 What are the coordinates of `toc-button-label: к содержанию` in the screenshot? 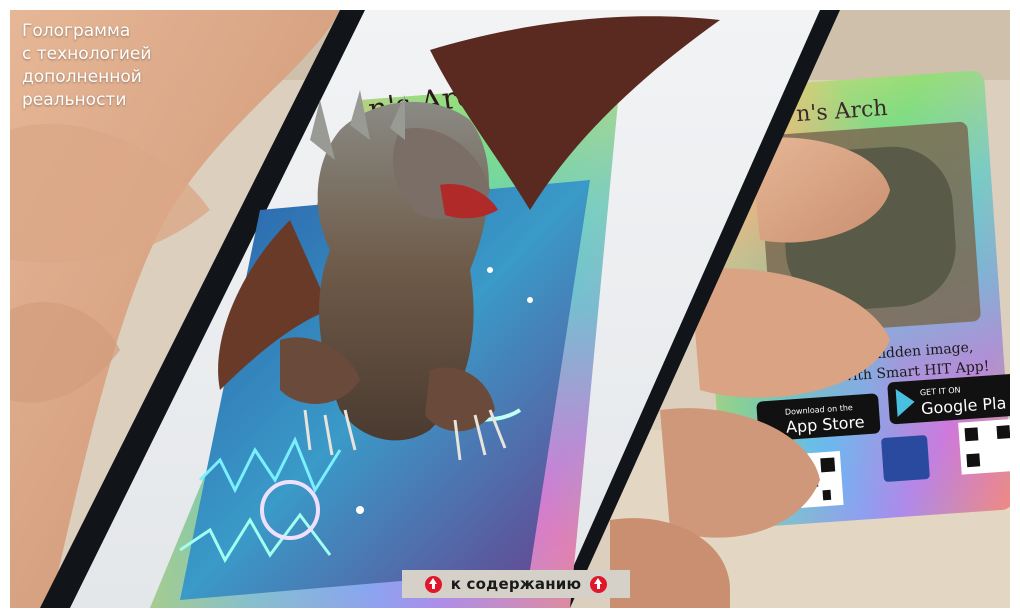 It's located at (516, 584).